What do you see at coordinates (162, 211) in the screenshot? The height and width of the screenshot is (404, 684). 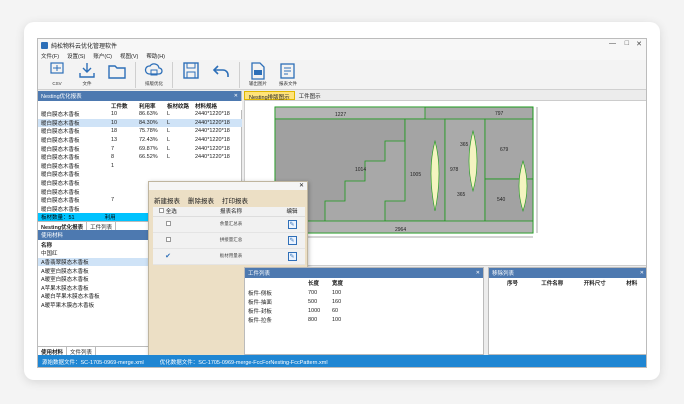 I see `select-all-checkbox` at bounding box center [162, 211].